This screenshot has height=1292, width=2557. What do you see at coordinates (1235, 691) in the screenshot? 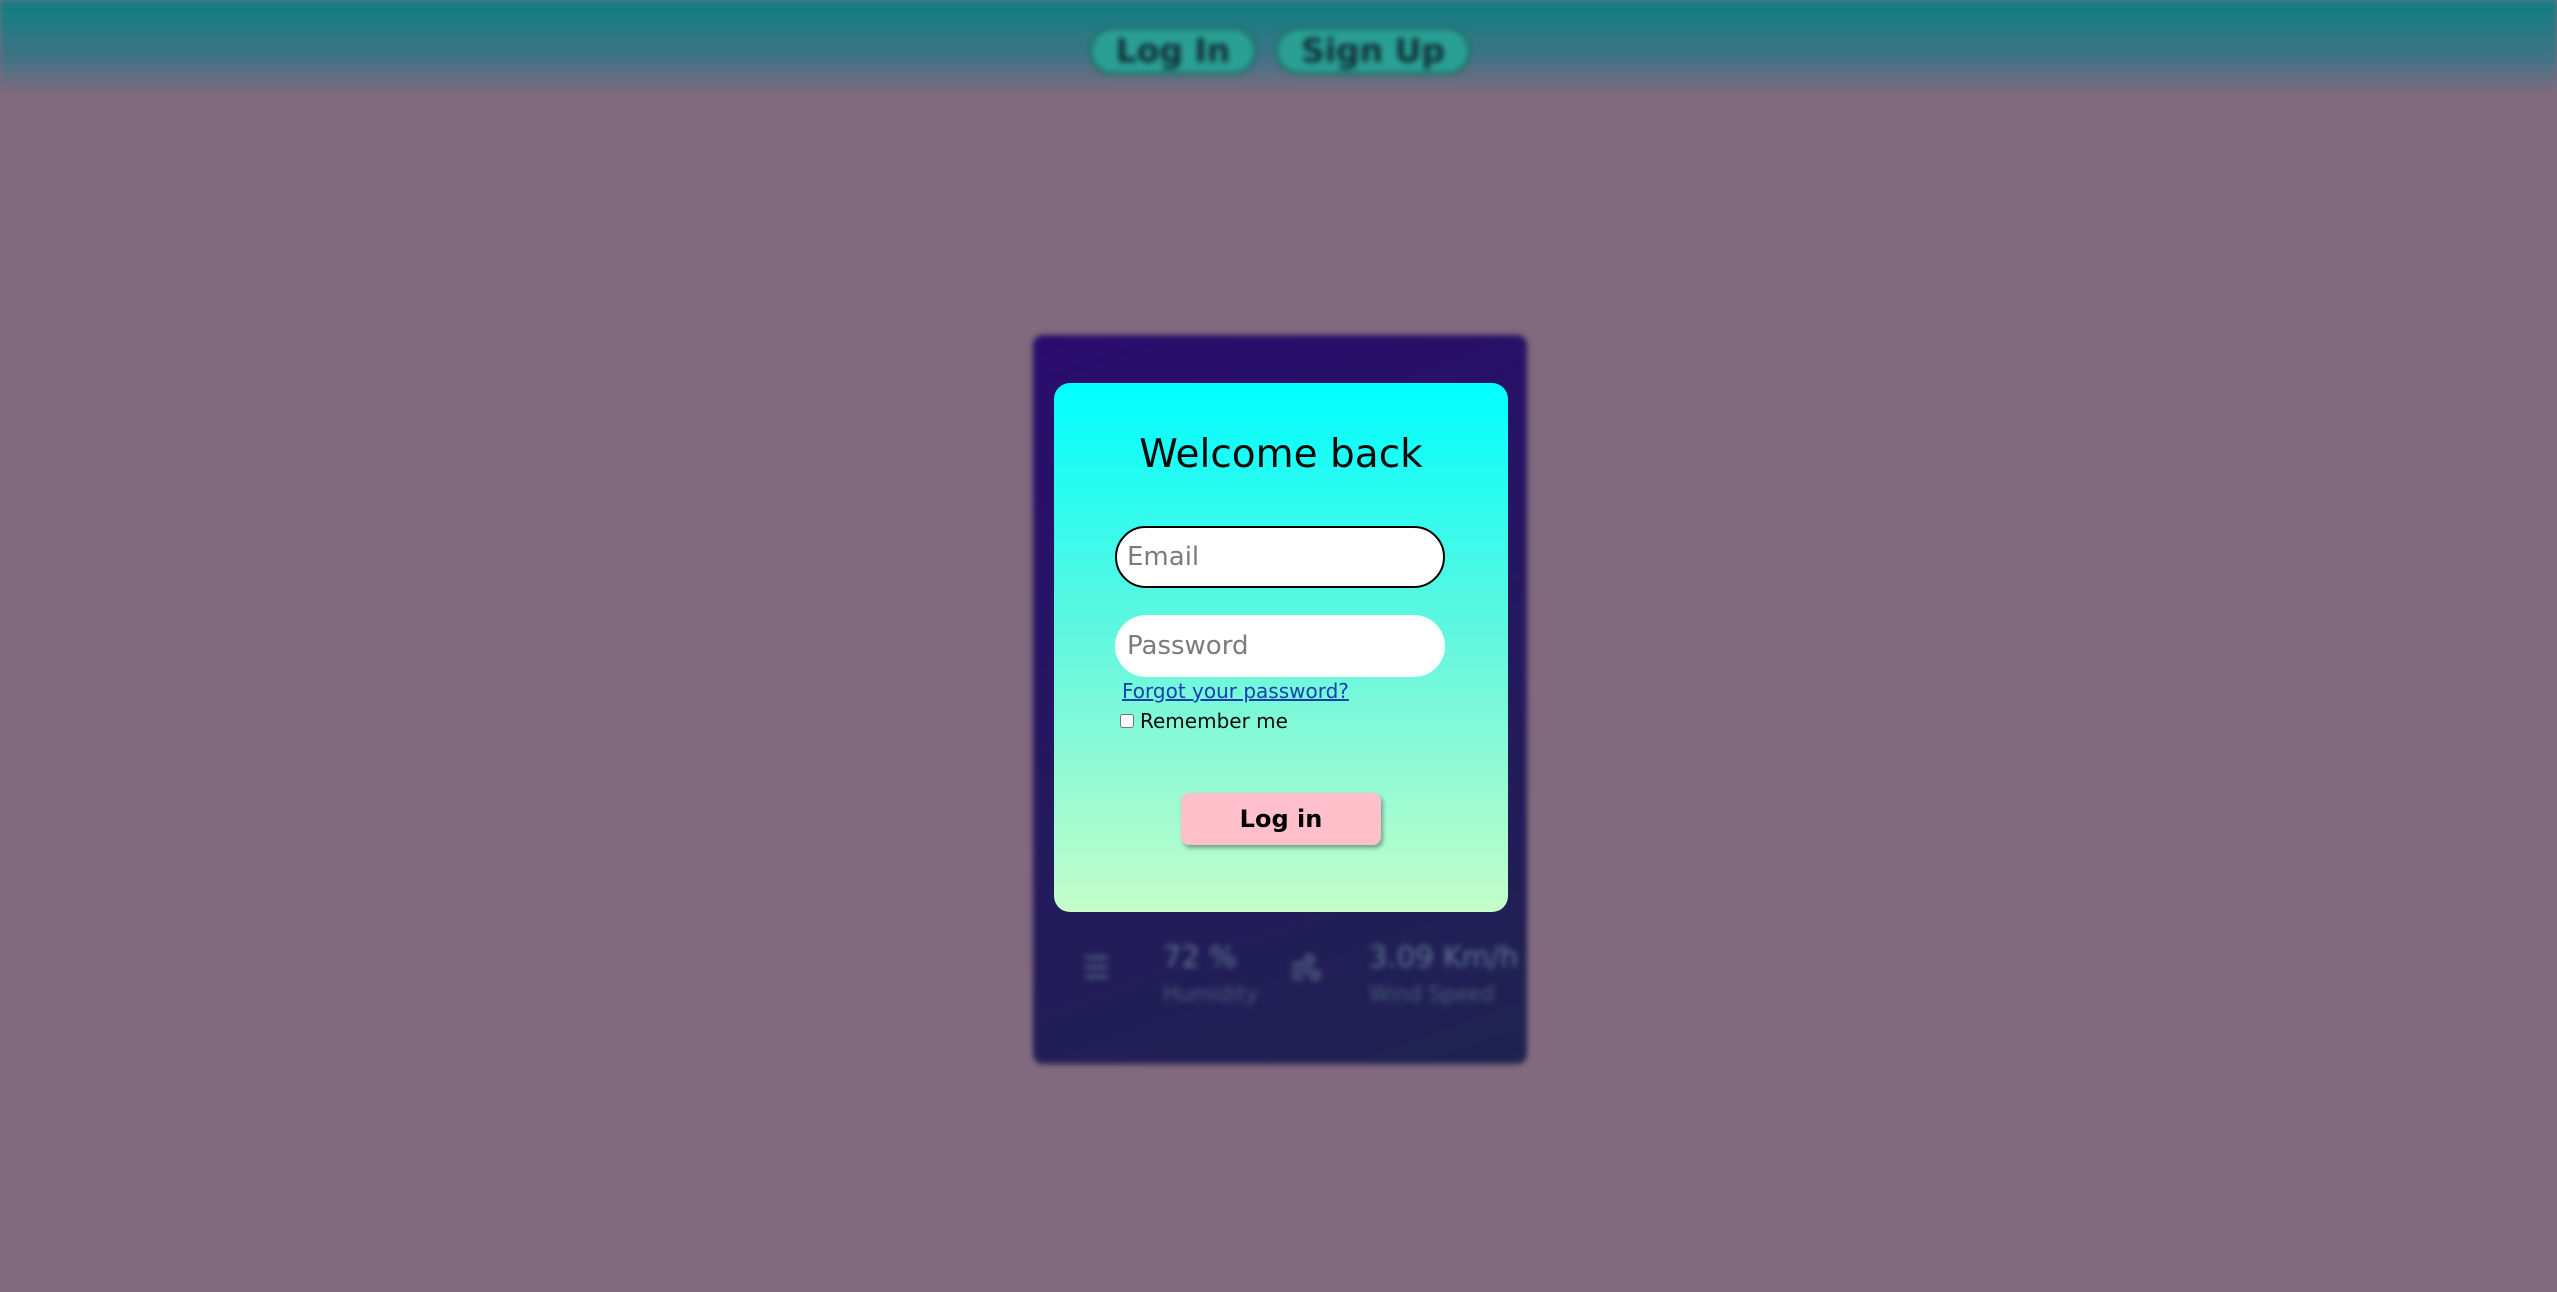
I see `forgot-password-link: Forgot your password?` at bounding box center [1235, 691].